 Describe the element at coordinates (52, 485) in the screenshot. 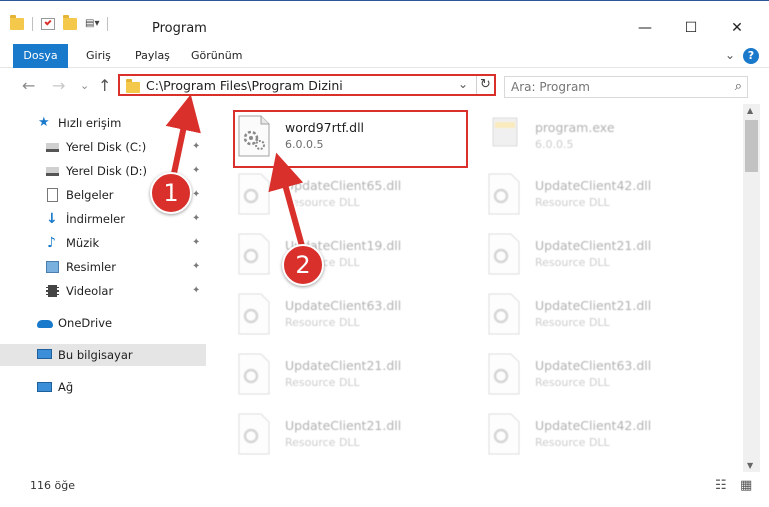

I see `item-count: 116 öğe` at that location.